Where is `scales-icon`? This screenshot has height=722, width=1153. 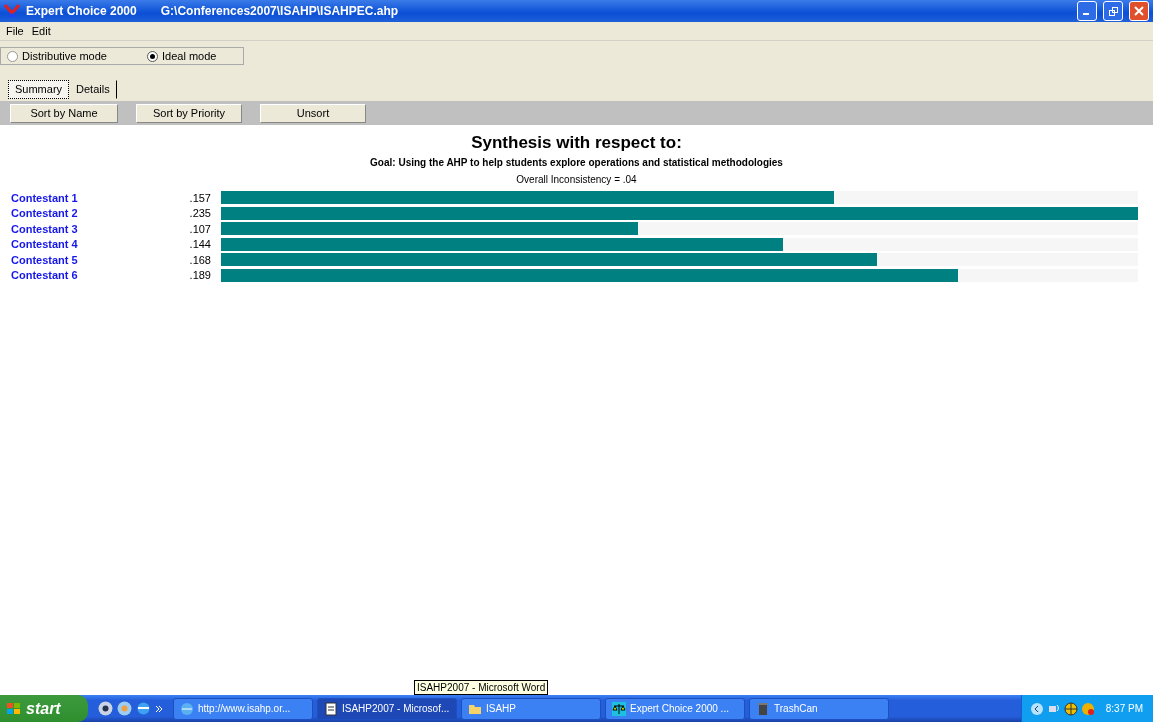
scales-icon is located at coordinates (619, 708).